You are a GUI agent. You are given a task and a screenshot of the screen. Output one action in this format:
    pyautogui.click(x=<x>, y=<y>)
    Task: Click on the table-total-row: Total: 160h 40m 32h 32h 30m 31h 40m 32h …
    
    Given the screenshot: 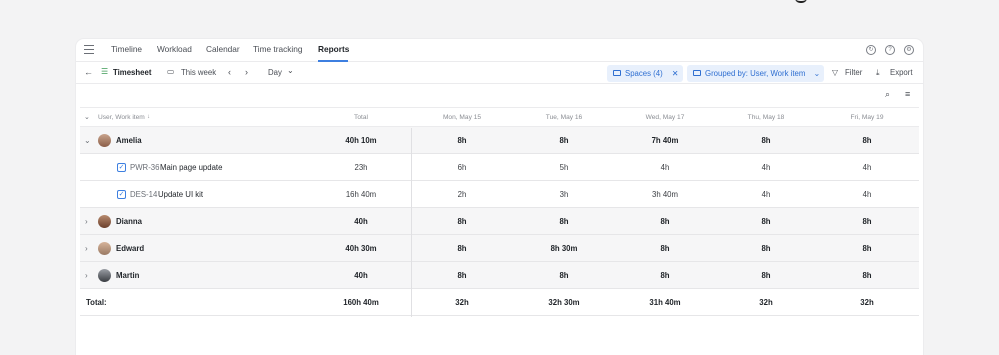 What is the action you would take?
    pyautogui.click(x=499, y=302)
    